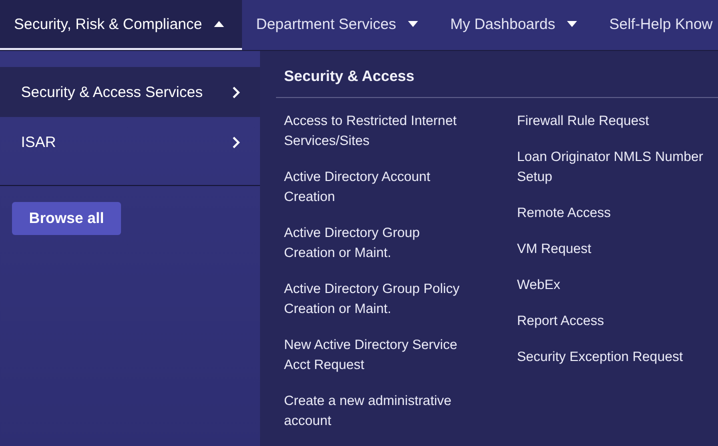 The height and width of the screenshot is (446, 718). I want to click on submenu-link: Create a new administrative account, so click(379, 411).